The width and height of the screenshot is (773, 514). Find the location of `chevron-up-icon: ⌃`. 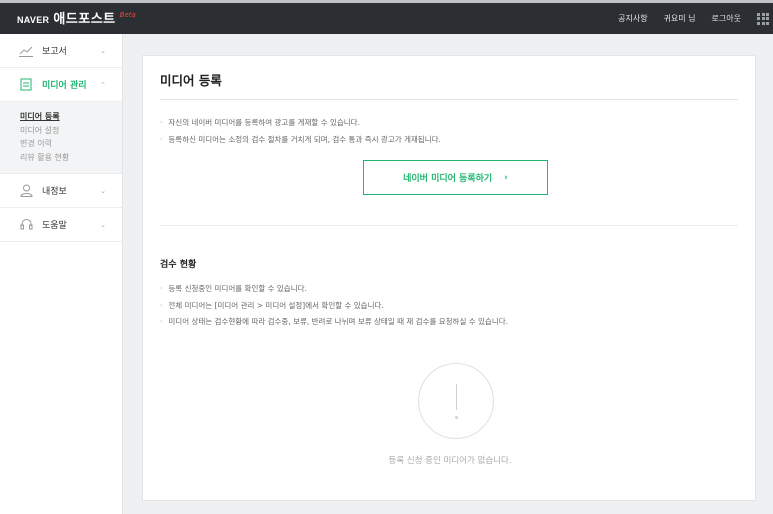

chevron-up-icon: ⌃ is located at coordinates (103, 84).